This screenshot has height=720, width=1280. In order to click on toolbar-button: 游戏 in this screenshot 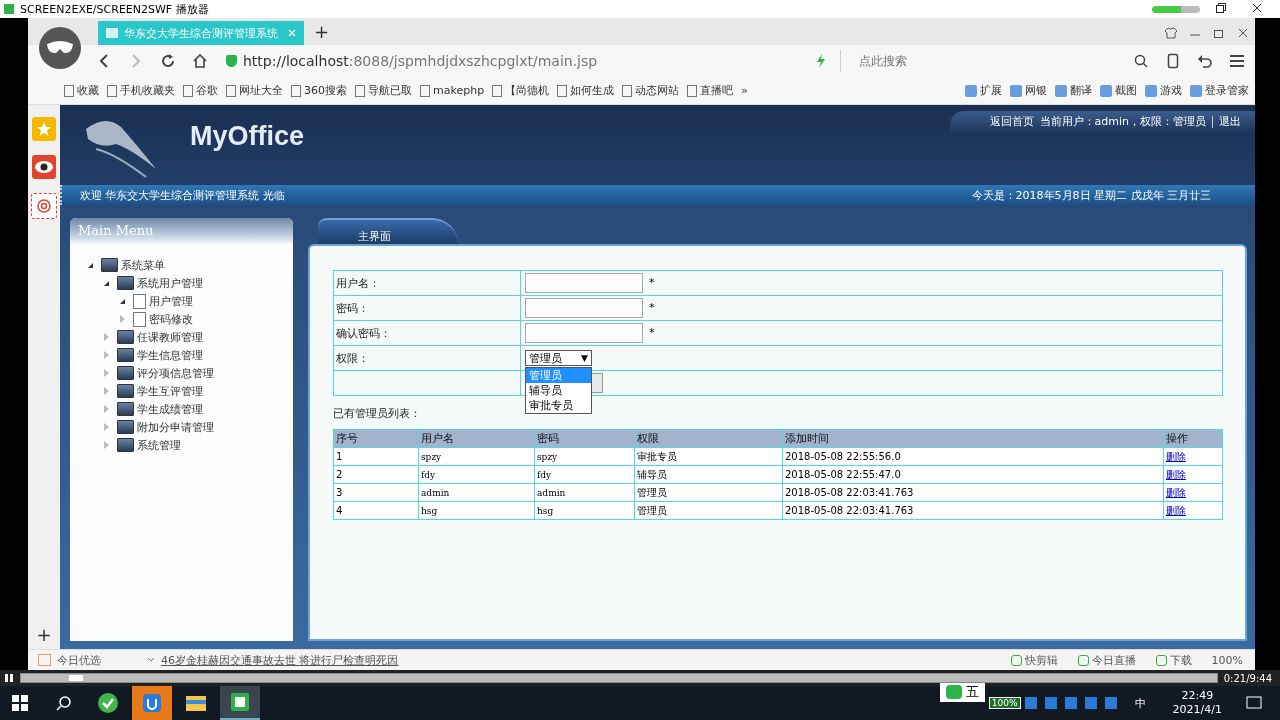, I will do `click(1163, 90)`.